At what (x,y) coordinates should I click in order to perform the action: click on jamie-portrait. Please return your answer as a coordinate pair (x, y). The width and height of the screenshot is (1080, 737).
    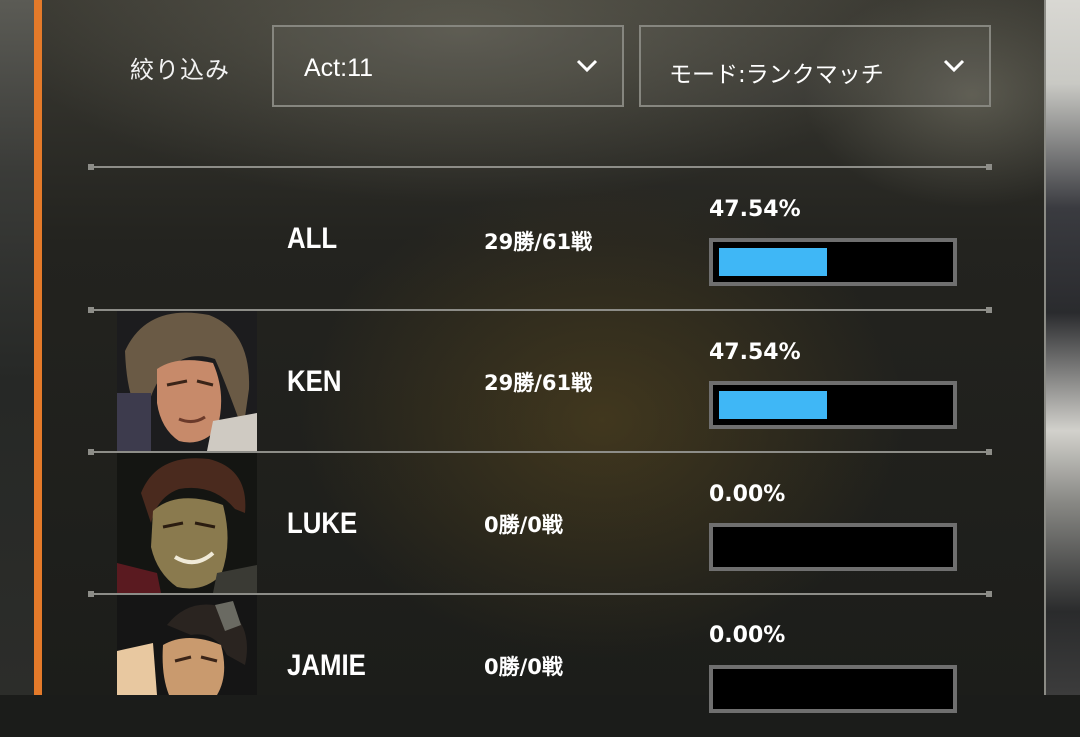
    Looking at the image, I should click on (187, 645).